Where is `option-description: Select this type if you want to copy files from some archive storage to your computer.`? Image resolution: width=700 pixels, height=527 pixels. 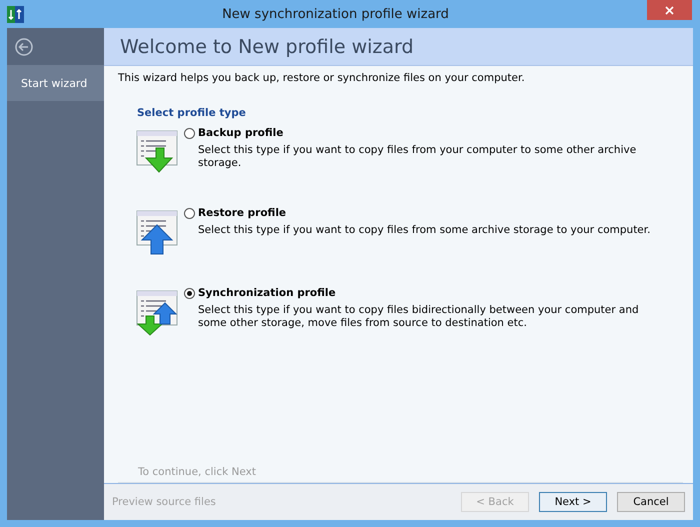
option-description: Select this type if you want to copy files from some archive storage to your computer. is located at coordinates (425, 230).